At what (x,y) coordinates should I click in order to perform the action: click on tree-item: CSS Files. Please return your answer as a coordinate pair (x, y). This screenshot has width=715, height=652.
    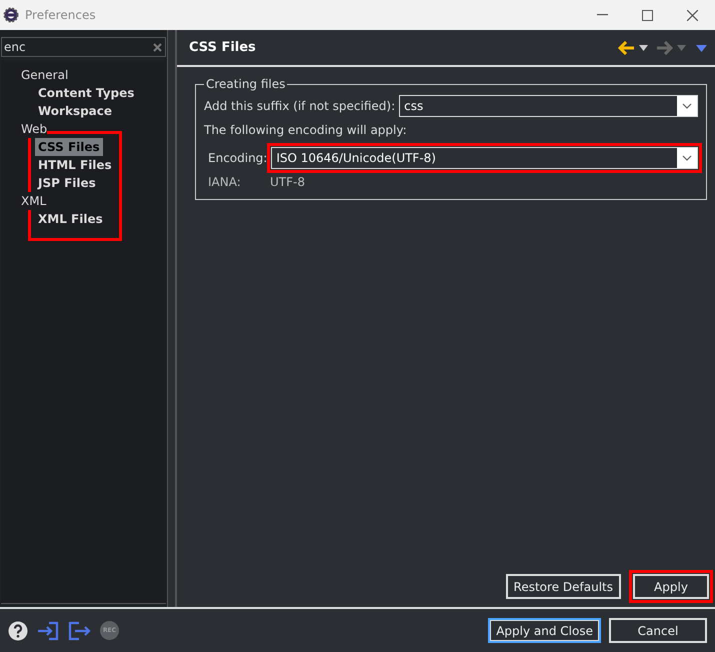
    Looking at the image, I should click on (69, 147).